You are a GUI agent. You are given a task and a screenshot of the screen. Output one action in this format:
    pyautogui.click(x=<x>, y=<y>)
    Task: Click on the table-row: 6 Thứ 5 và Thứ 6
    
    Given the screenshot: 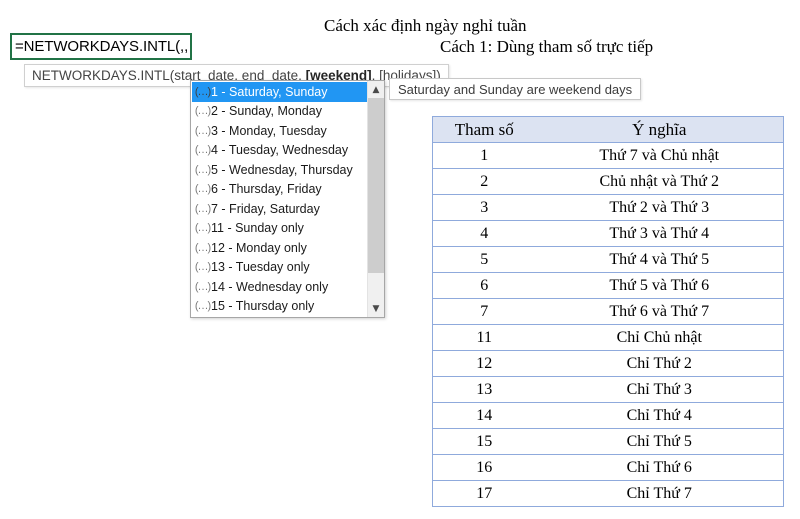 What is the action you would take?
    pyautogui.click(x=608, y=285)
    